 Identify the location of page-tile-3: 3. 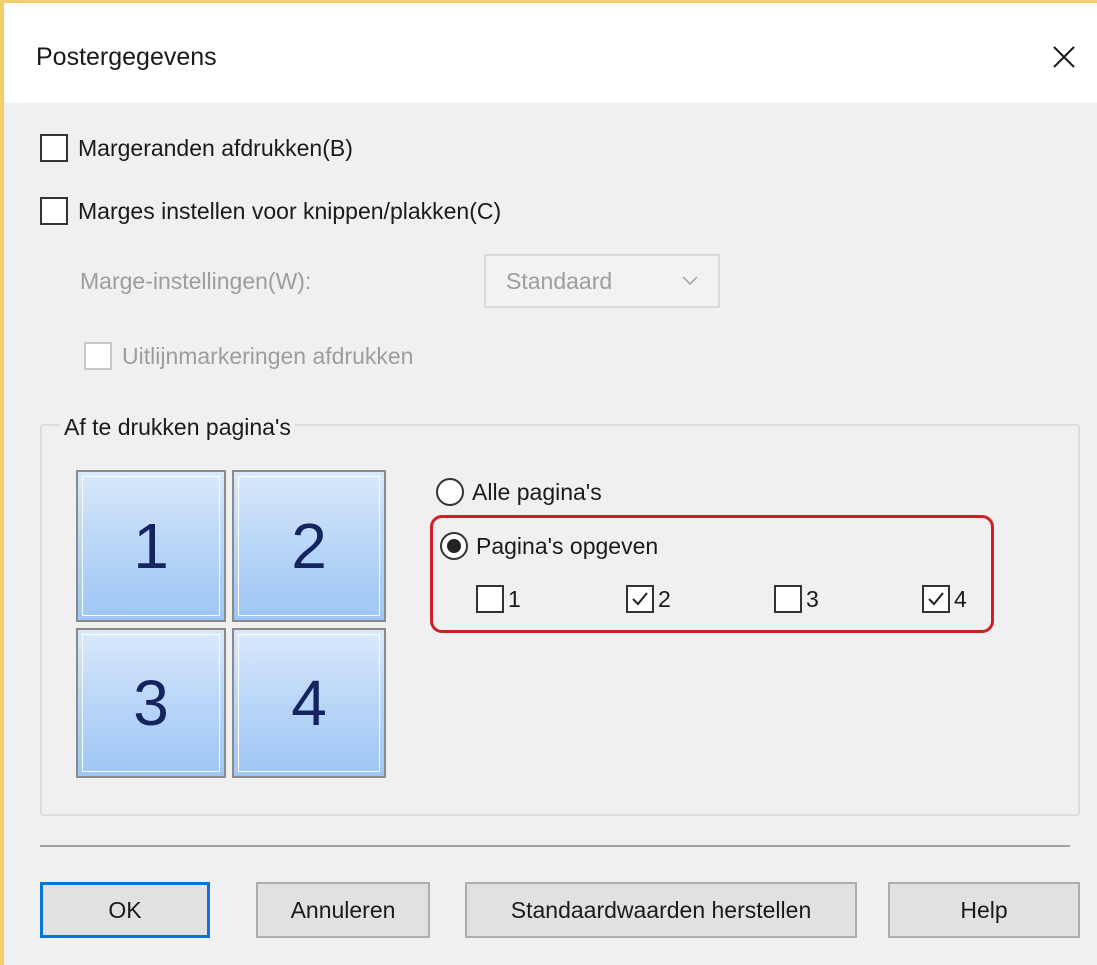
(151, 703).